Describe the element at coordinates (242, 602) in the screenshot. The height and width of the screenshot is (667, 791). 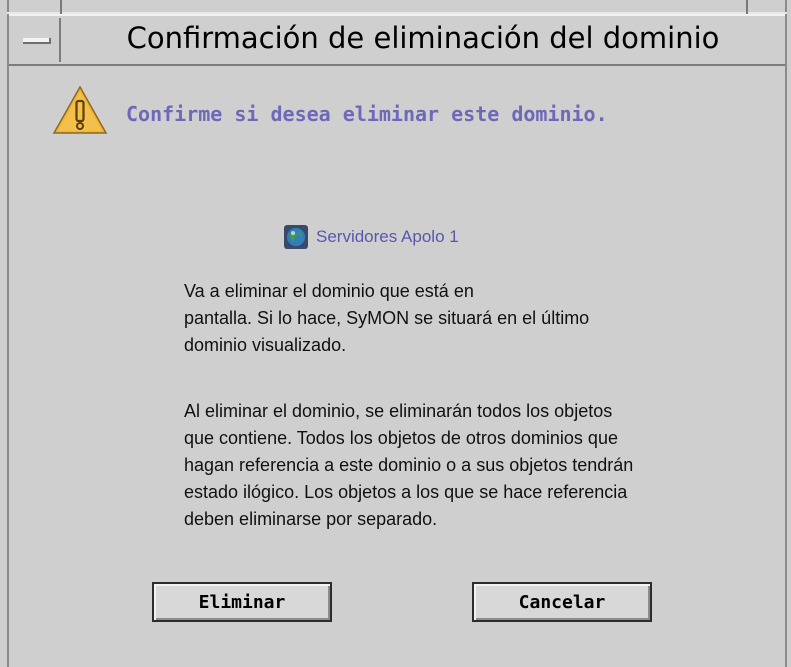
I see `delete-button: Eliminar` at that location.